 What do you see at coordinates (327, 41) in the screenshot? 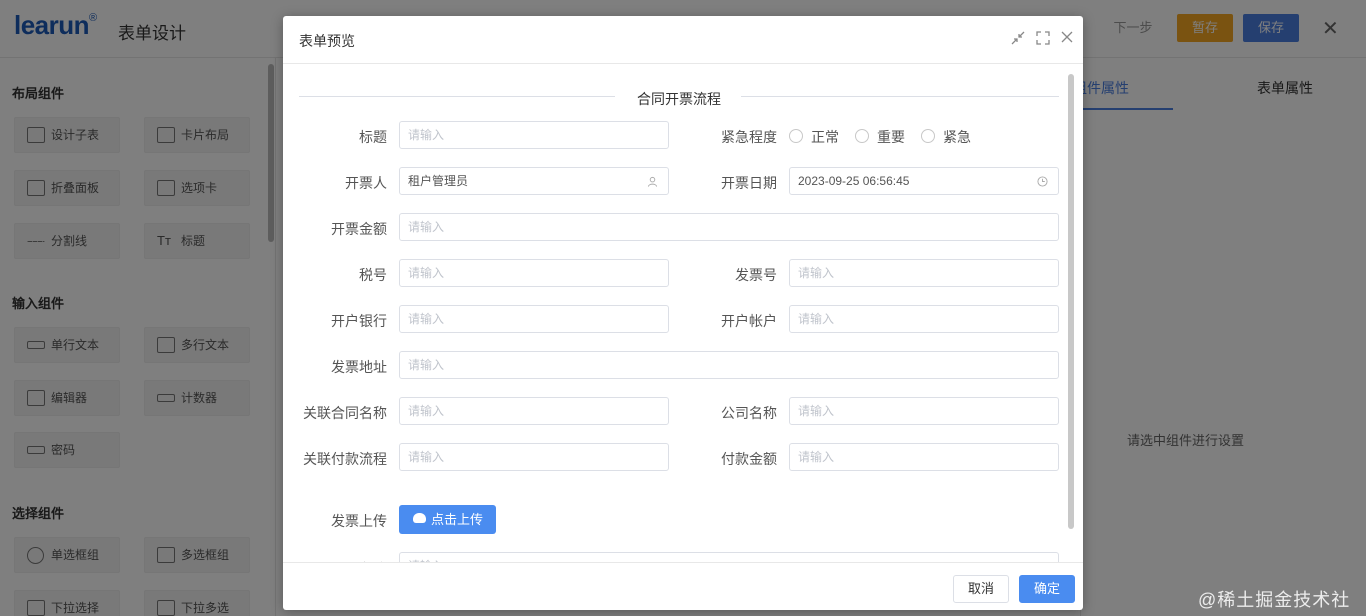
I see `dialog-title: 表单预览` at bounding box center [327, 41].